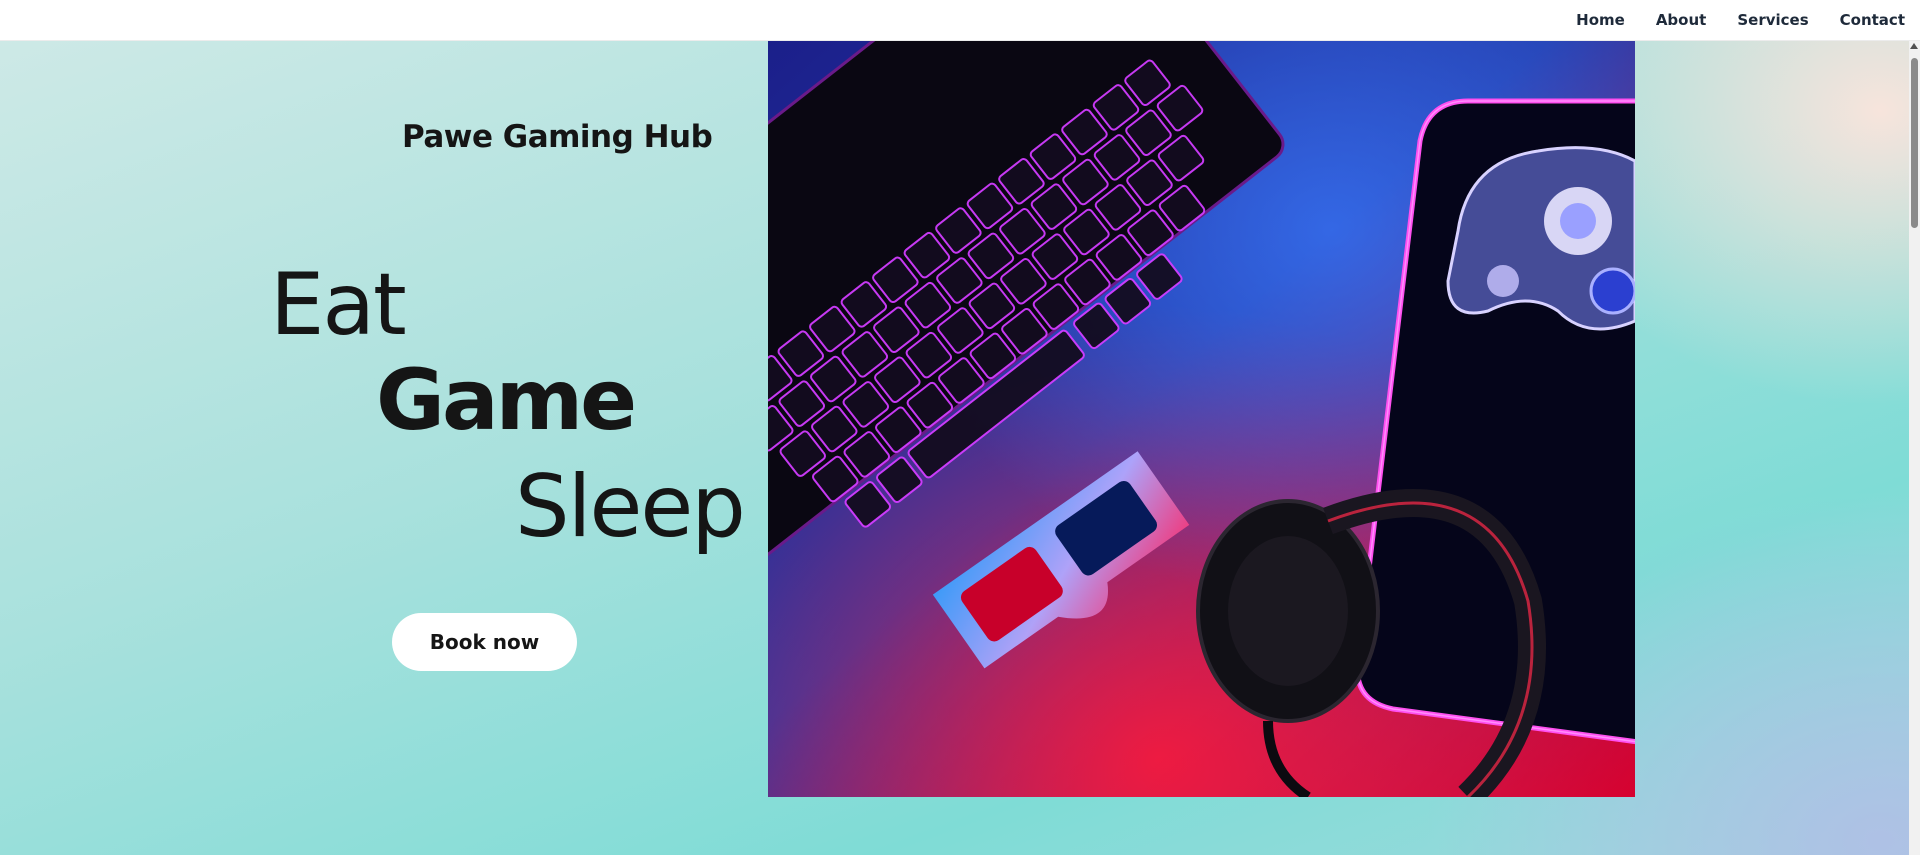 The image size is (1920, 855). Describe the element at coordinates (506, 400) in the screenshot. I see `tagline-game: Game` at that location.